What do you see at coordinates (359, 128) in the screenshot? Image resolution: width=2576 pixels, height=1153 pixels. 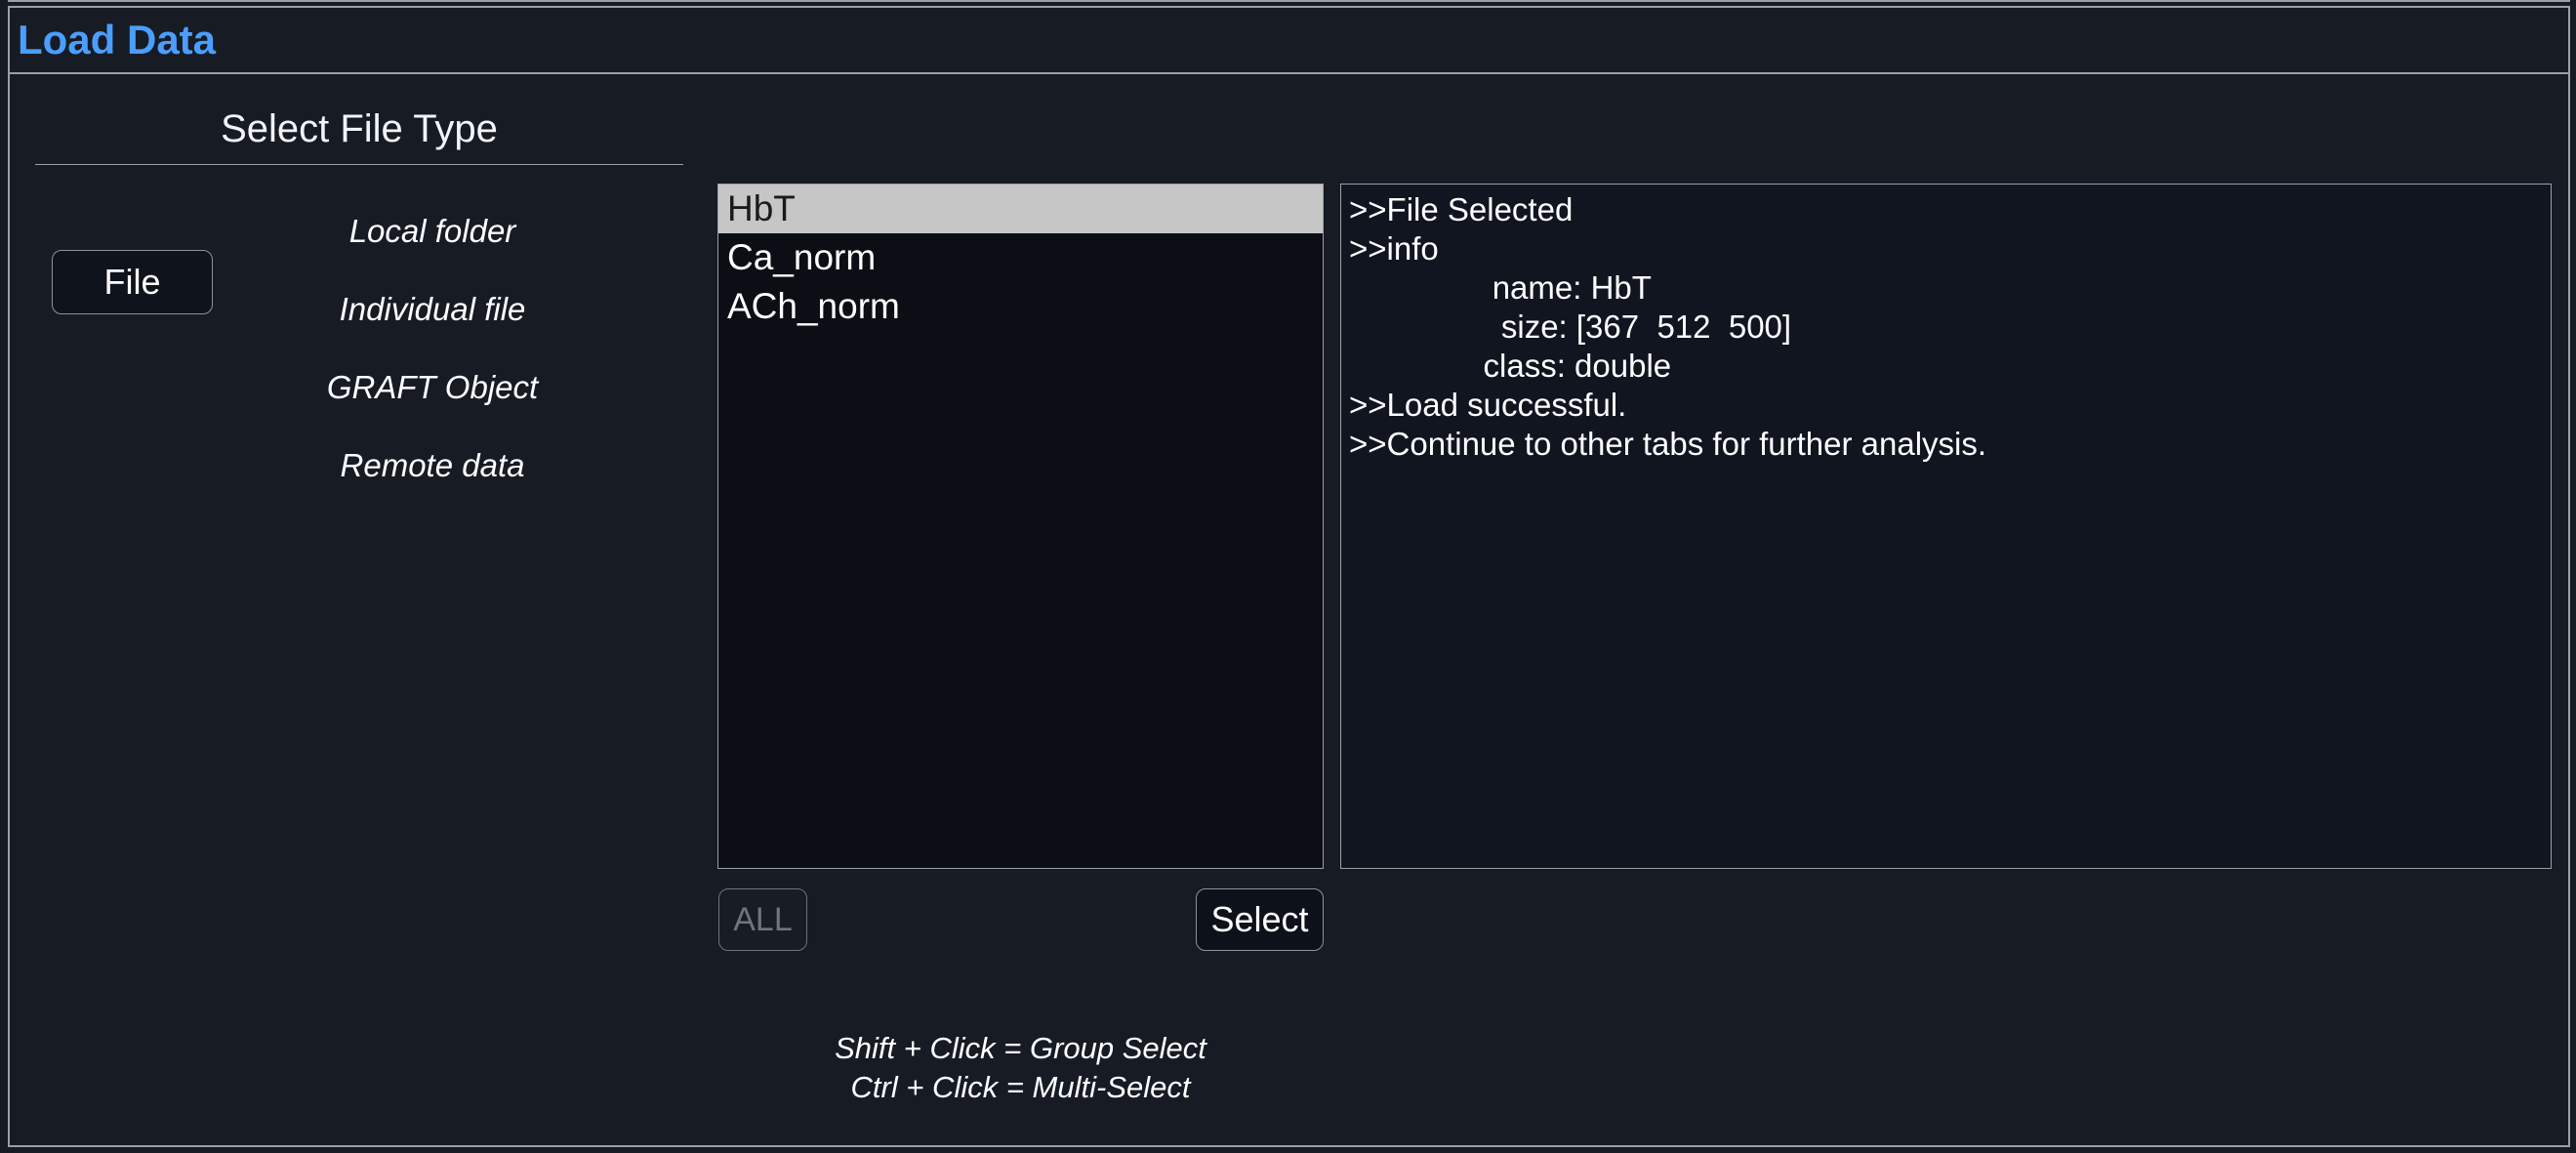 I see `file-type-header: Select File Type` at bounding box center [359, 128].